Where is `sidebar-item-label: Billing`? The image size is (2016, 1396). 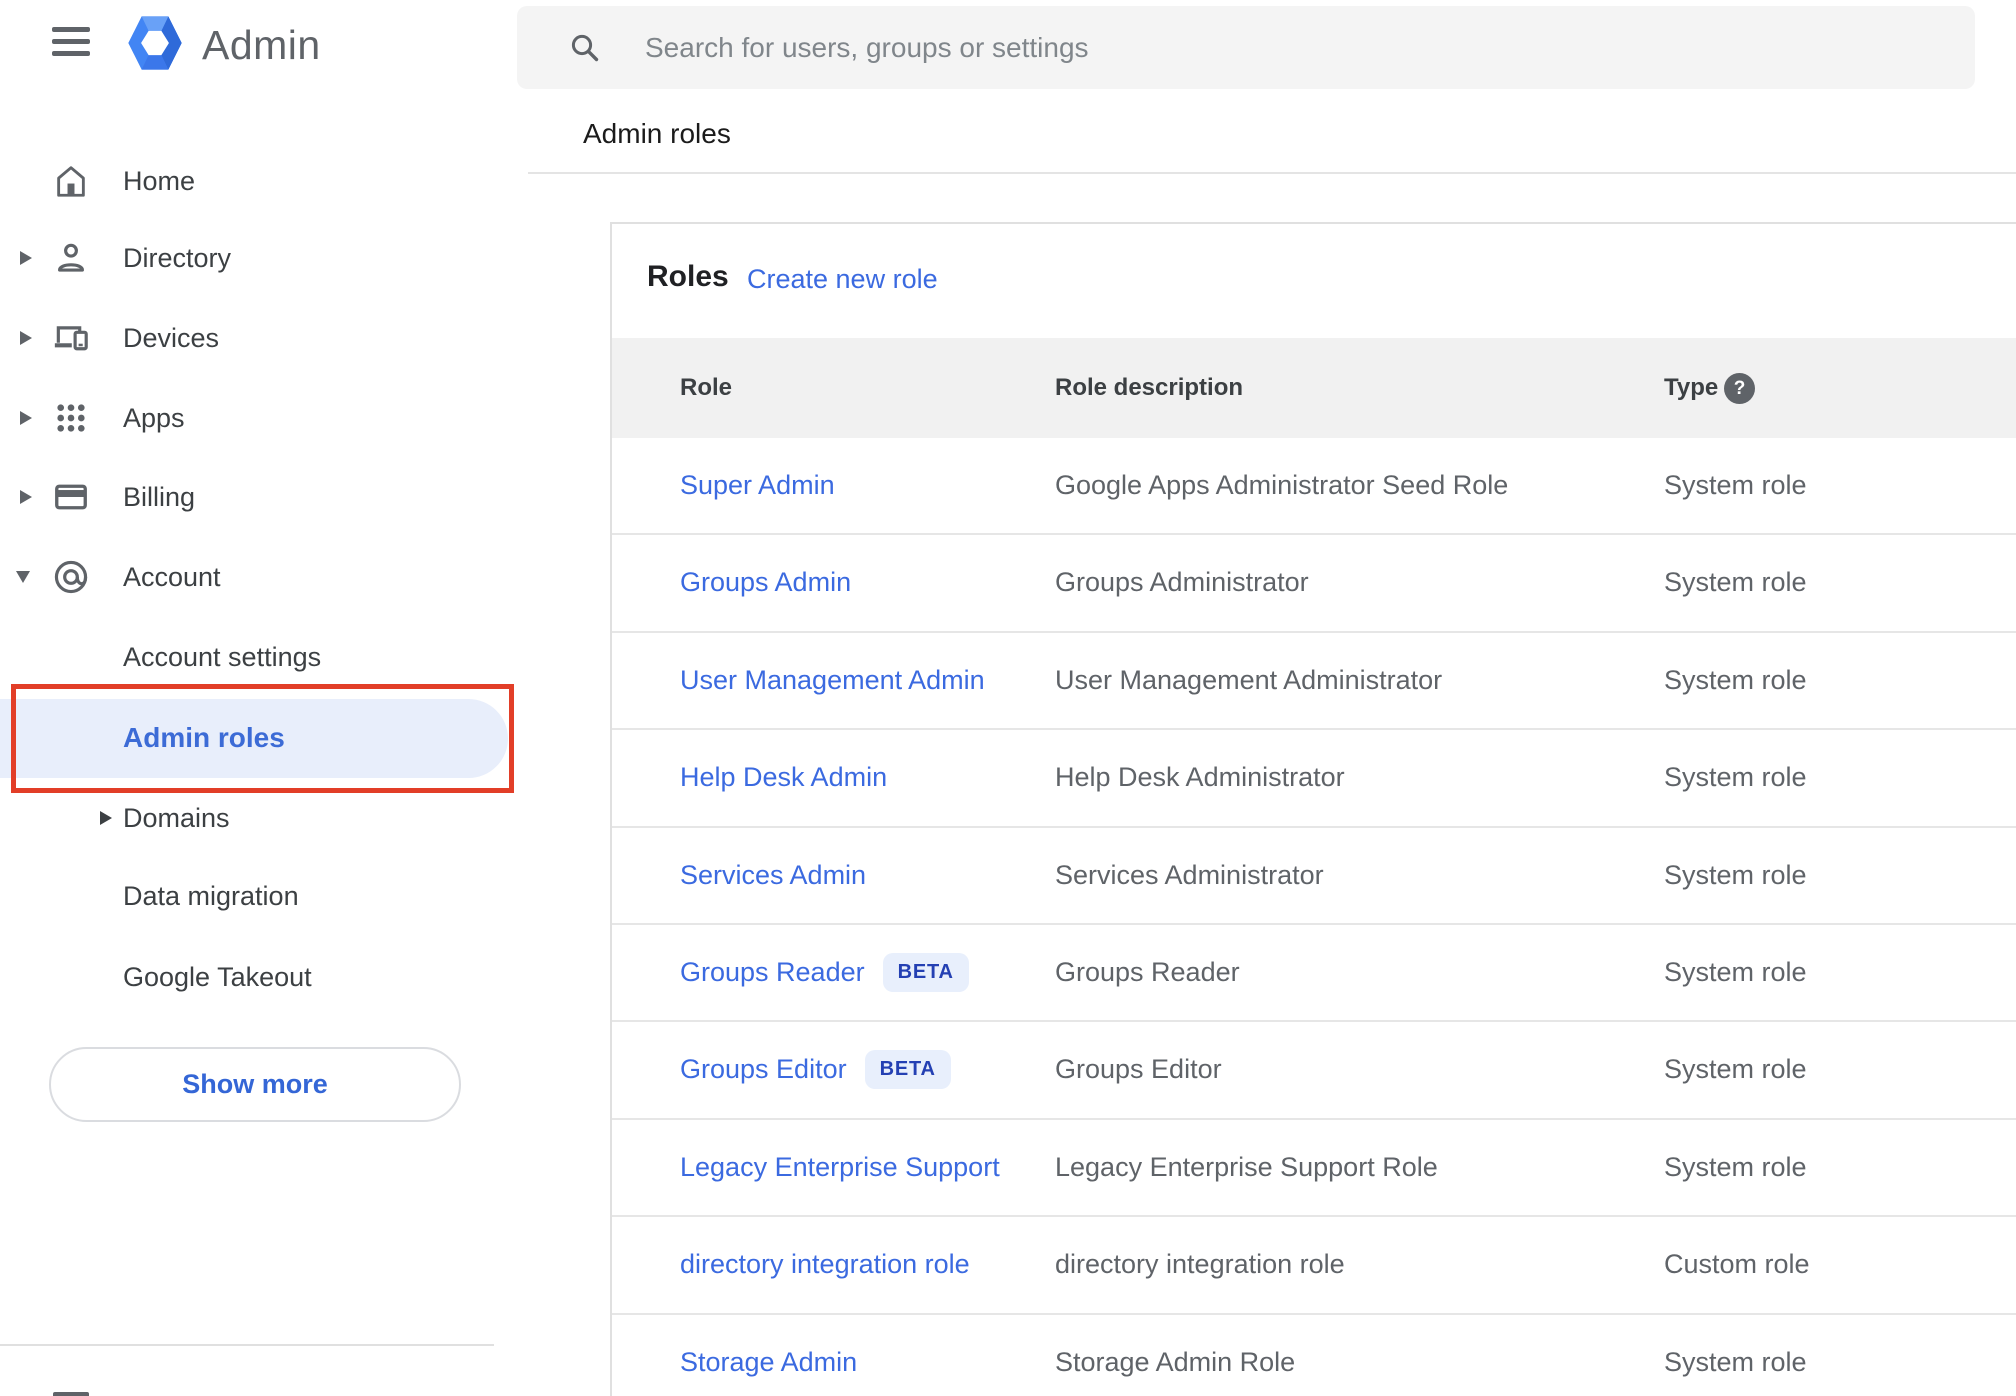 sidebar-item-label: Billing is located at coordinates (159, 496).